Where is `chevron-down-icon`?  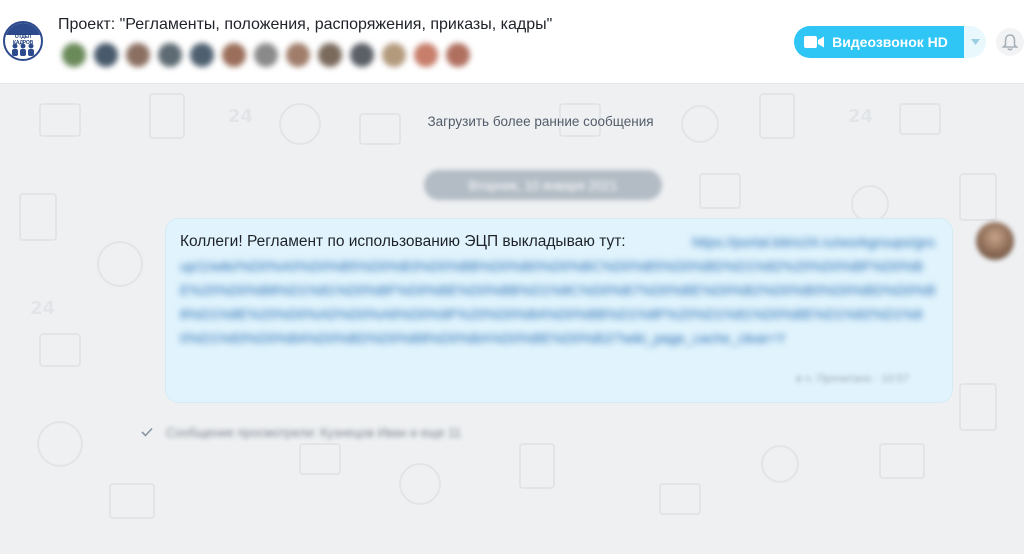
chevron-down-icon is located at coordinates (975, 42).